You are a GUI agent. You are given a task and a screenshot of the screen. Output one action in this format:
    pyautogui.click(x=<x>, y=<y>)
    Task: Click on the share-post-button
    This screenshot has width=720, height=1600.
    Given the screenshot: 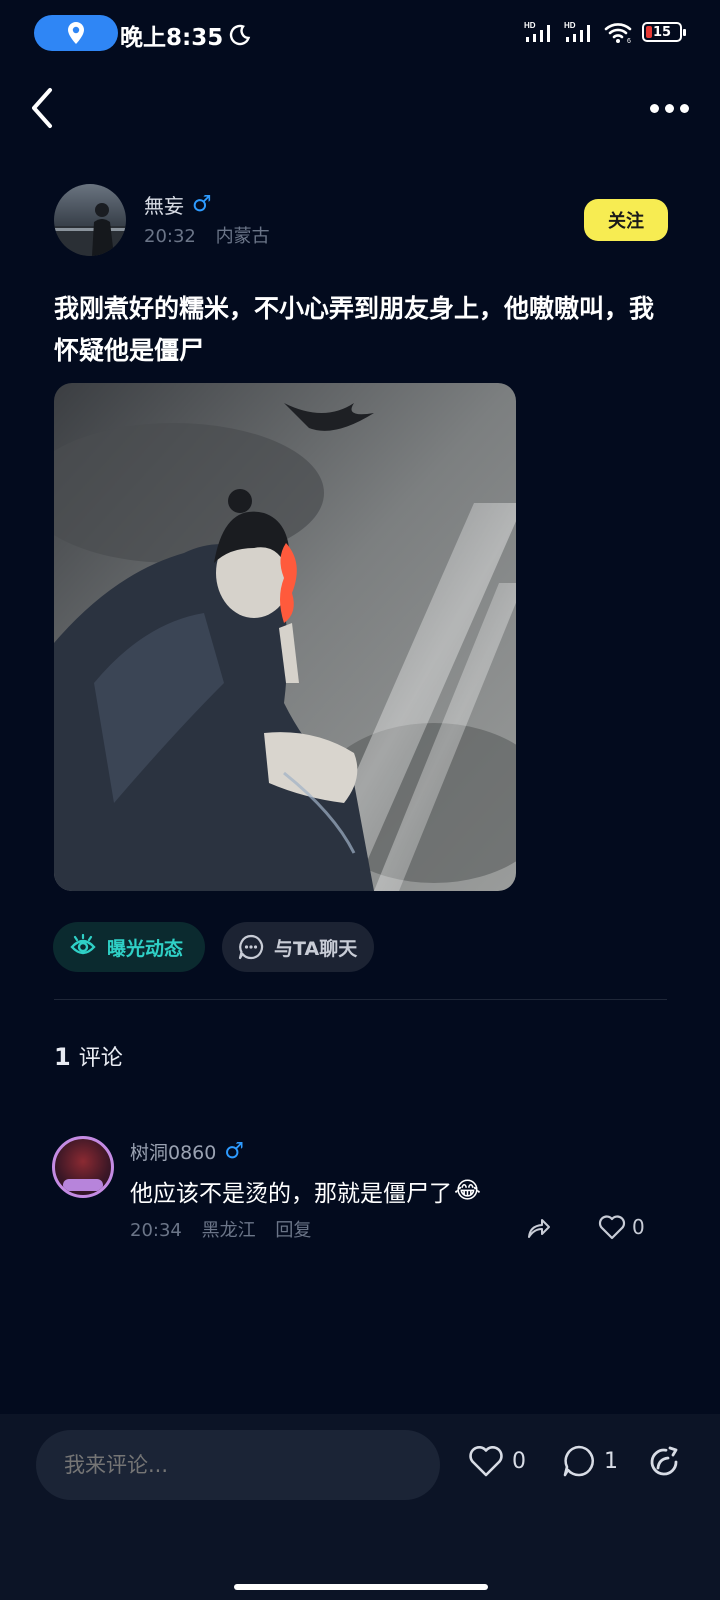 What is the action you would take?
    pyautogui.click(x=664, y=1462)
    